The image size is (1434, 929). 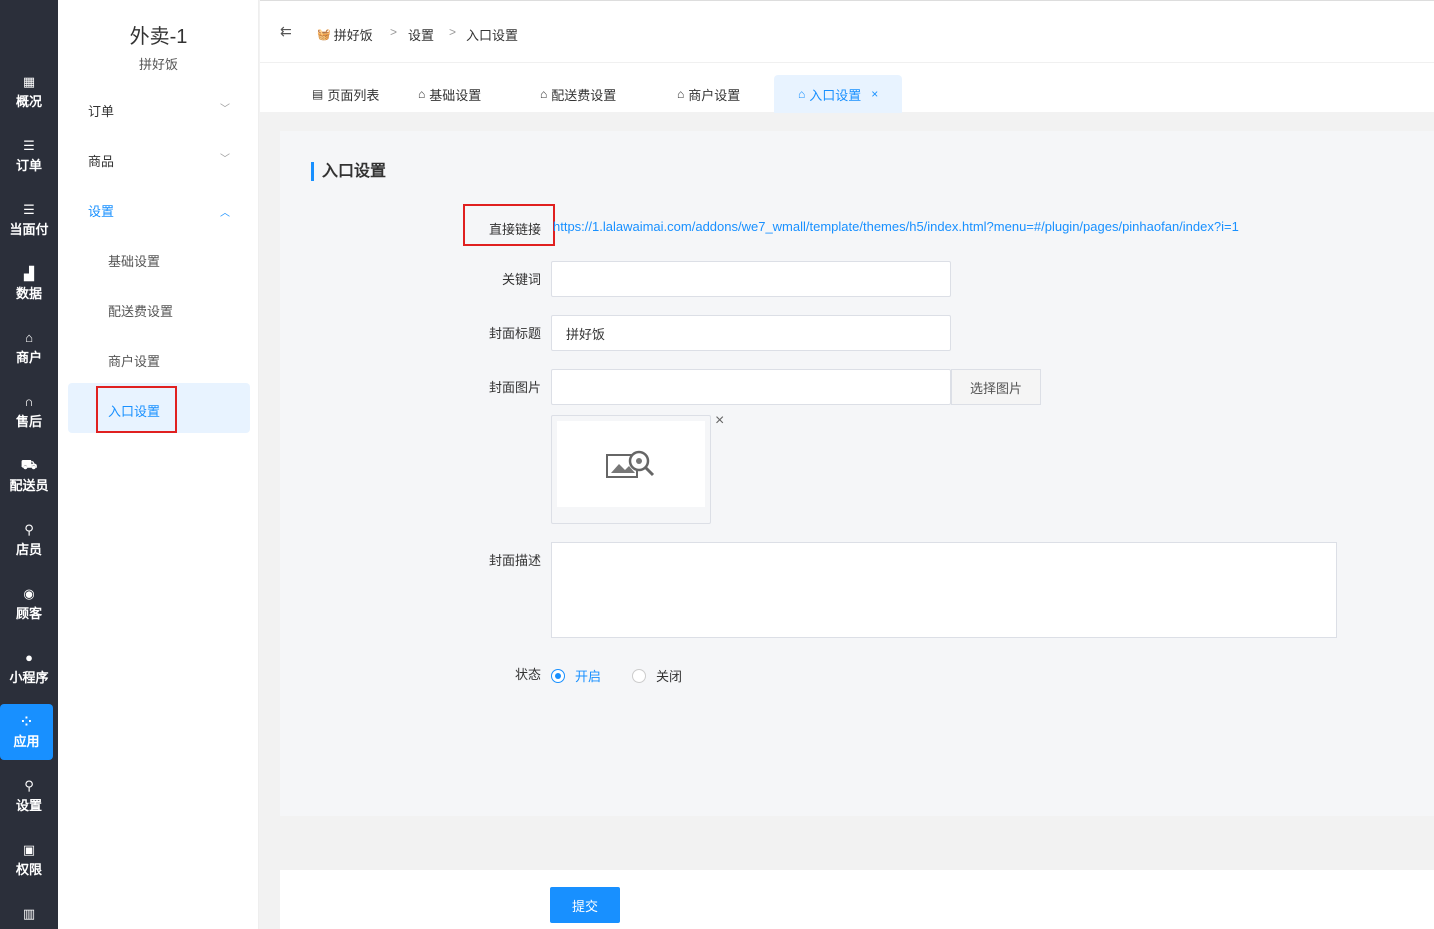 I want to click on select-image-button: 选择图片, so click(x=996, y=387).